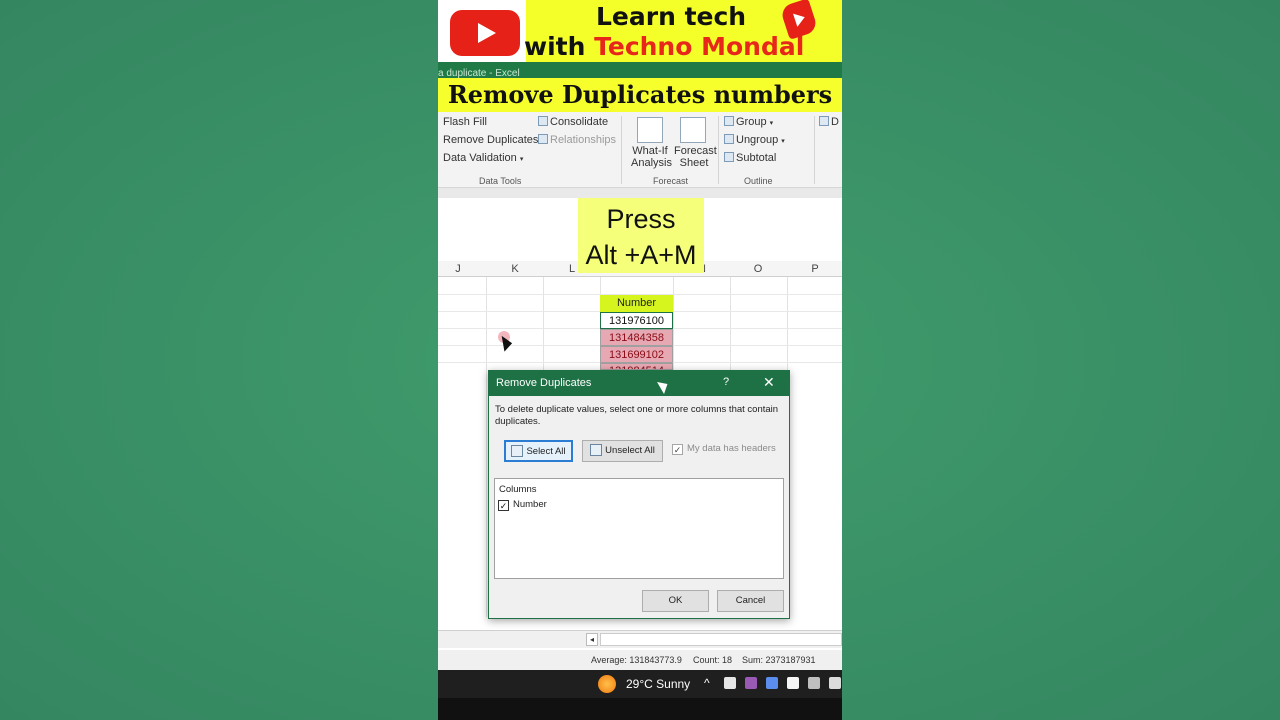  I want to click on consolidate-icon, so click(543, 121).